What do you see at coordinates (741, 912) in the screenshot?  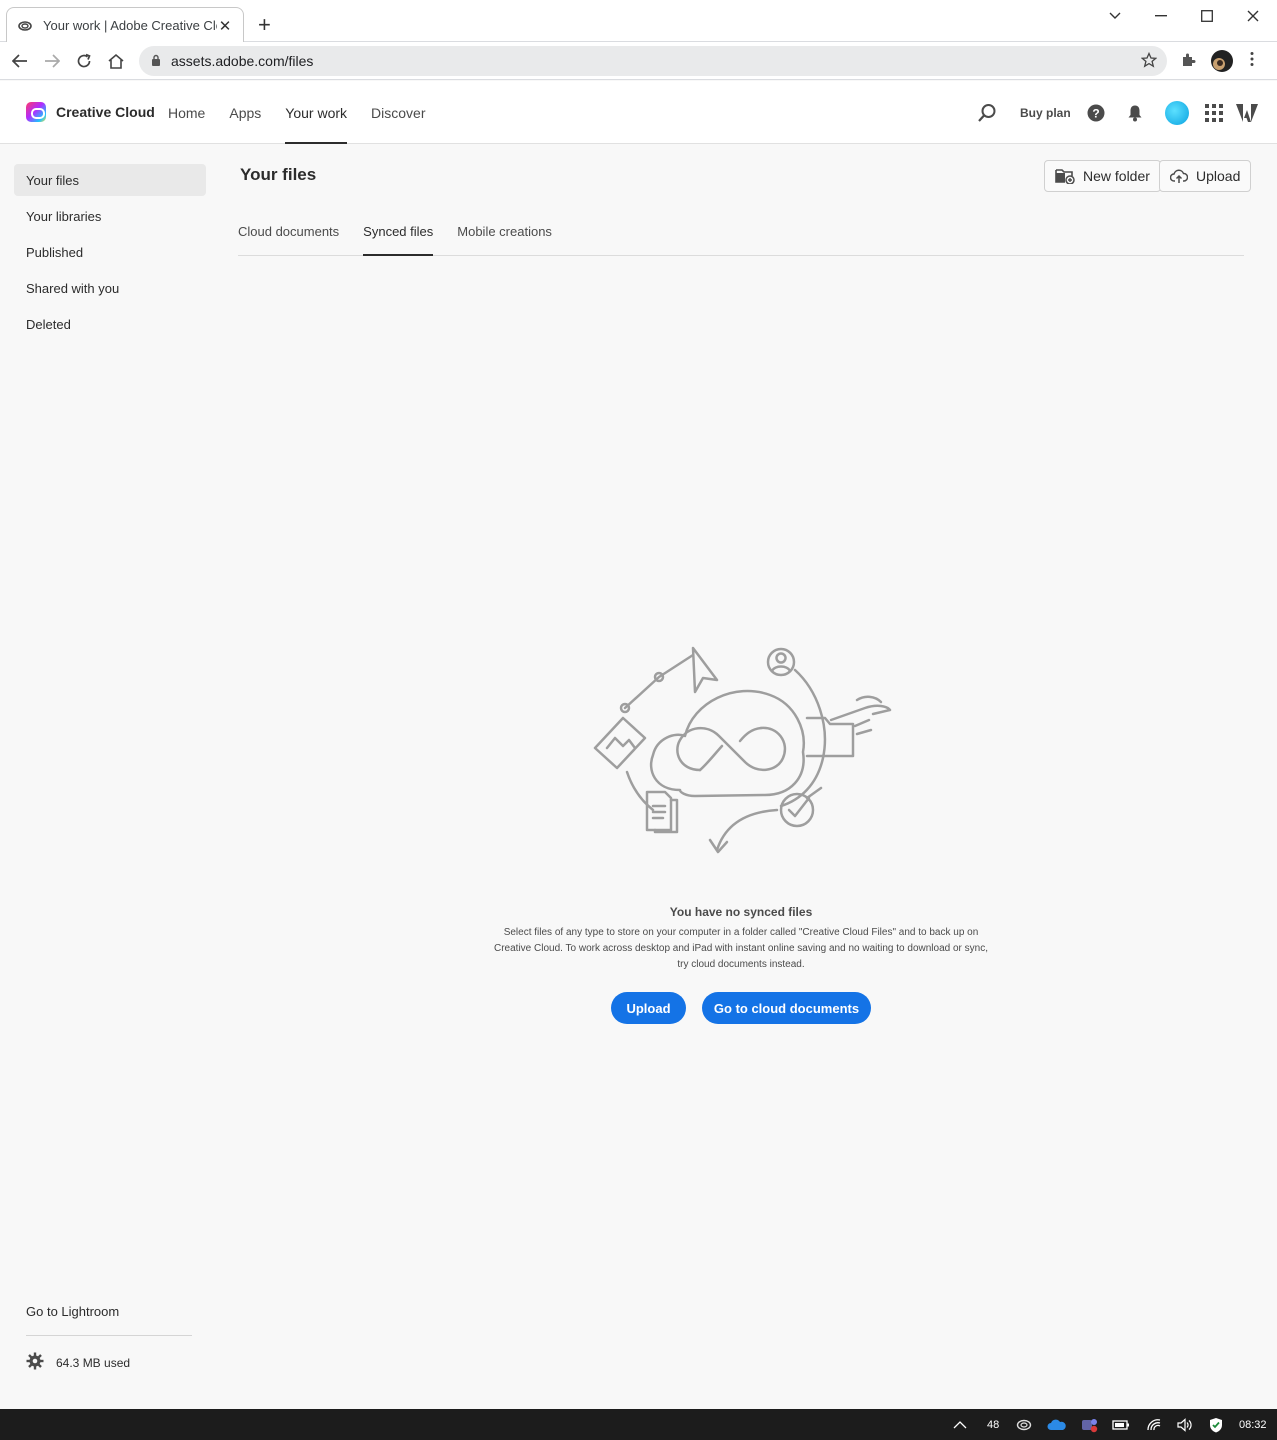 I see `empty-state-title: You have no synced files` at bounding box center [741, 912].